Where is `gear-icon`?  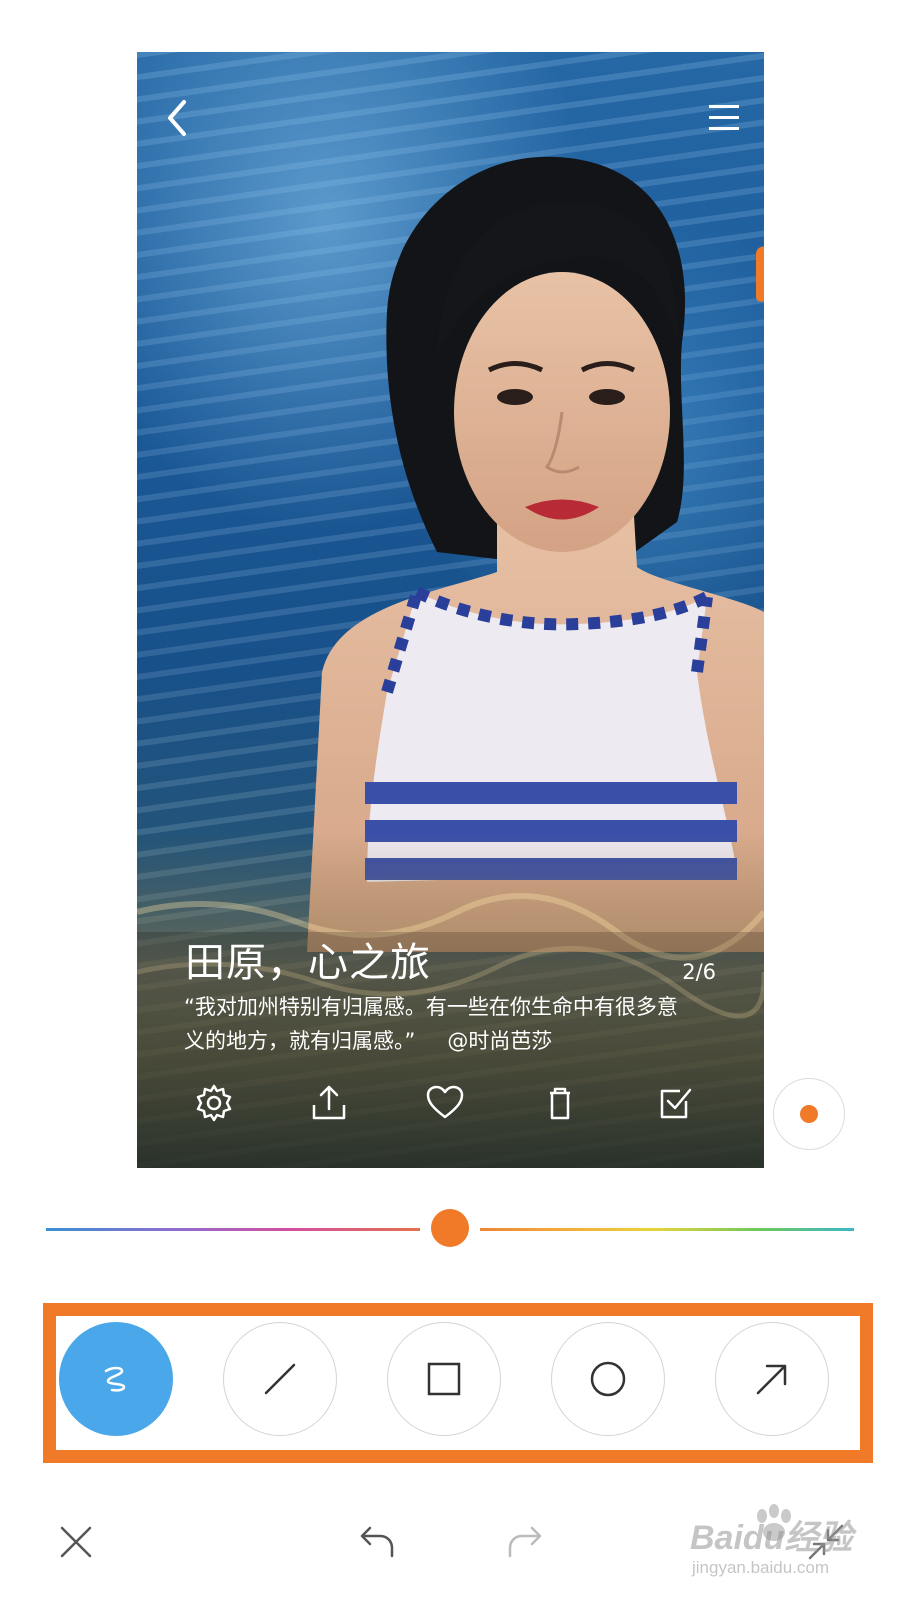
gear-icon is located at coordinates (214, 1103).